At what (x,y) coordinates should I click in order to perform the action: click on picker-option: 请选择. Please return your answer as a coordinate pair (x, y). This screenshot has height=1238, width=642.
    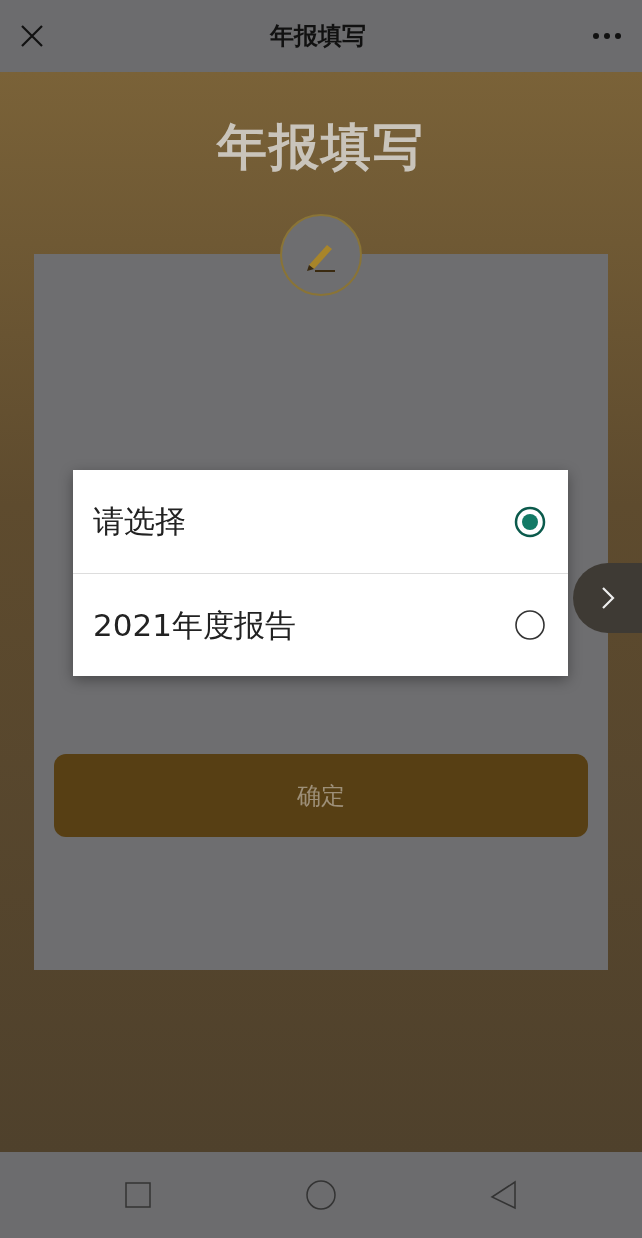
    Looking at the image, I should click on (320, 521).